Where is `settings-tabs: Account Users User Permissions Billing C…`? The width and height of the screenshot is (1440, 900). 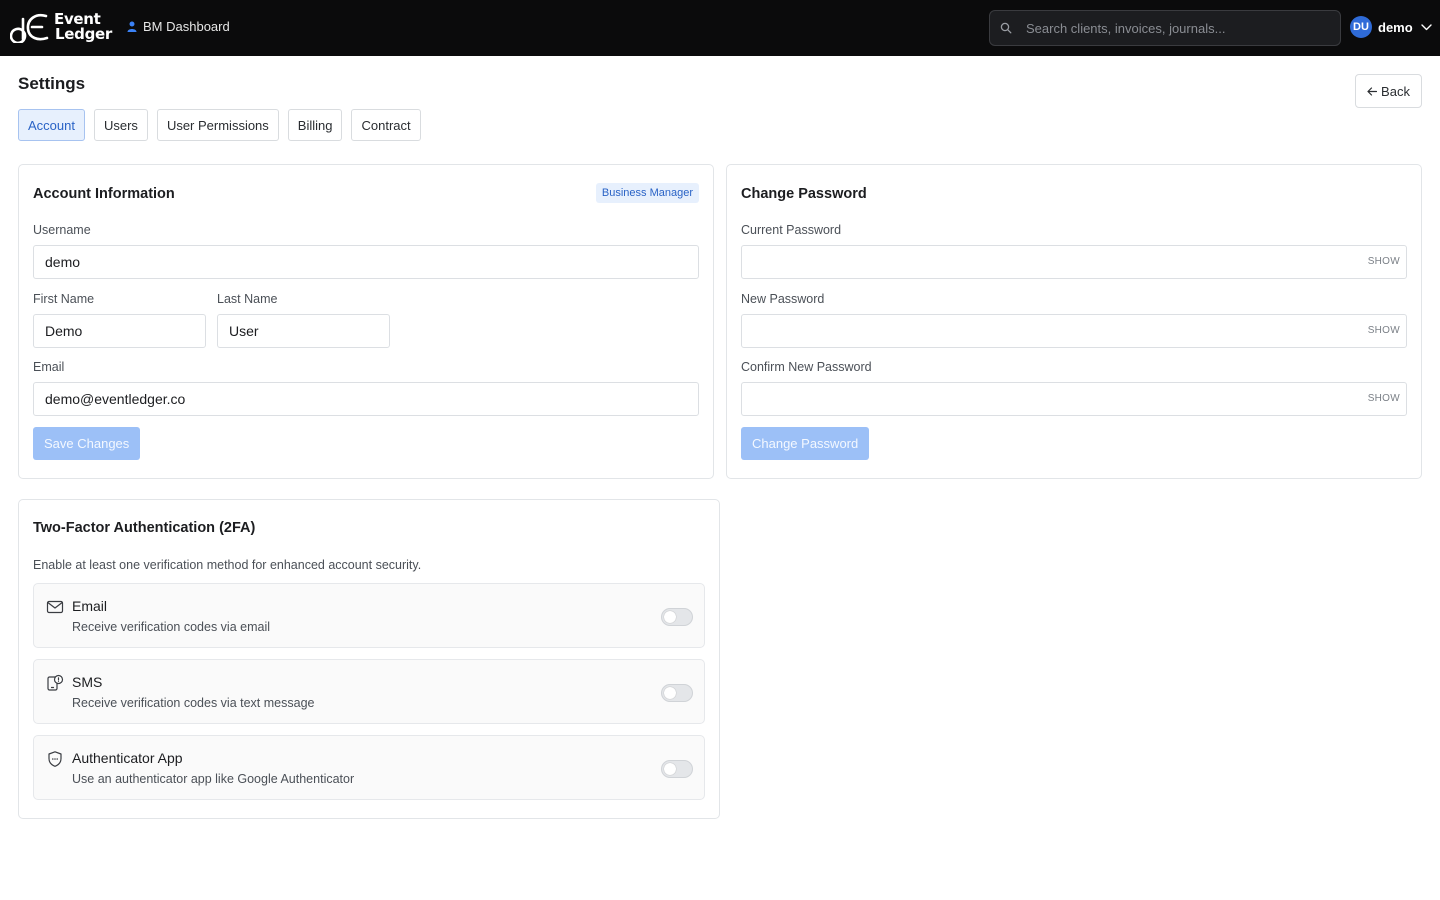
settings-tabs: Account Users User Permissions Billing C… is located at coordinates (219, 125).